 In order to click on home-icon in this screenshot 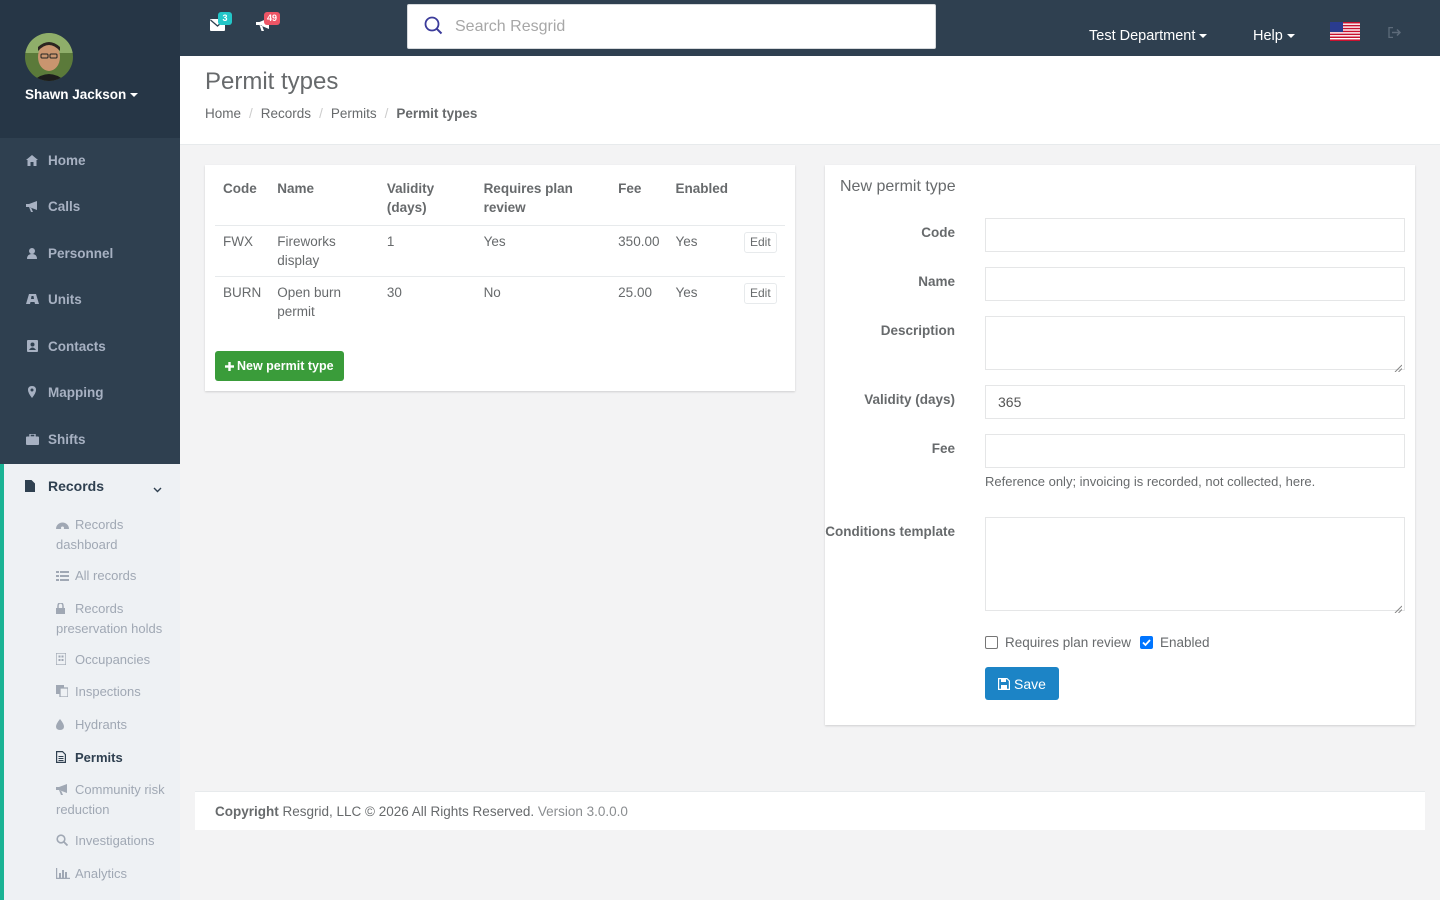, I will do `click(32, 160)`.